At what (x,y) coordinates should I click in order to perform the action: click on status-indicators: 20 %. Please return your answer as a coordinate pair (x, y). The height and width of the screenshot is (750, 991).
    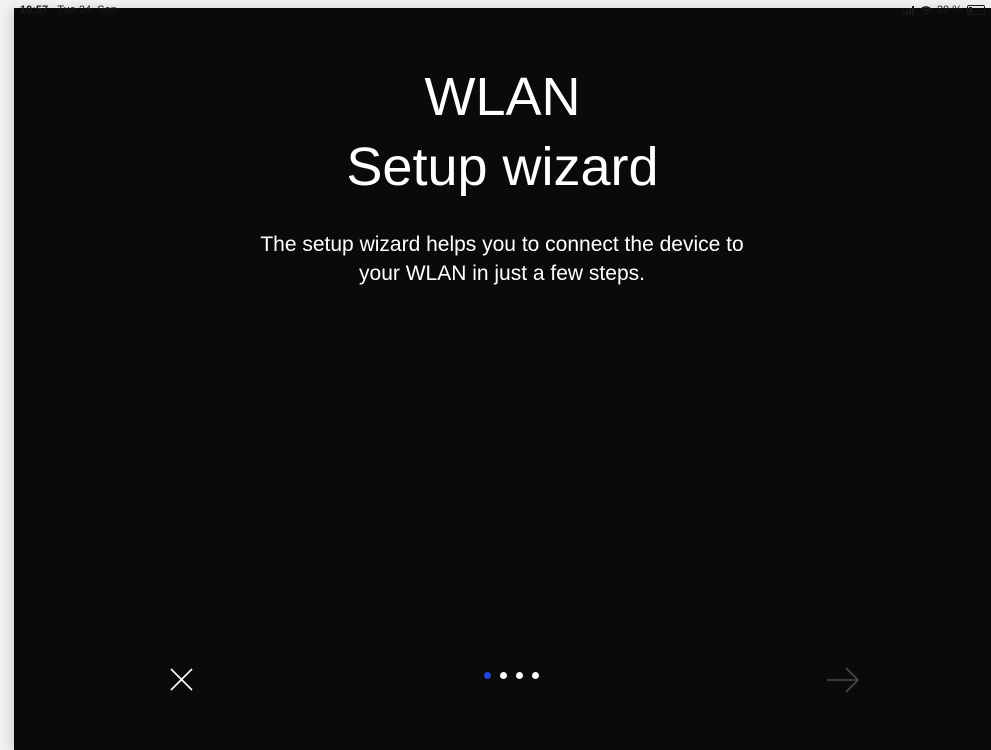
    Looking at the image, I should click on (943, 10).